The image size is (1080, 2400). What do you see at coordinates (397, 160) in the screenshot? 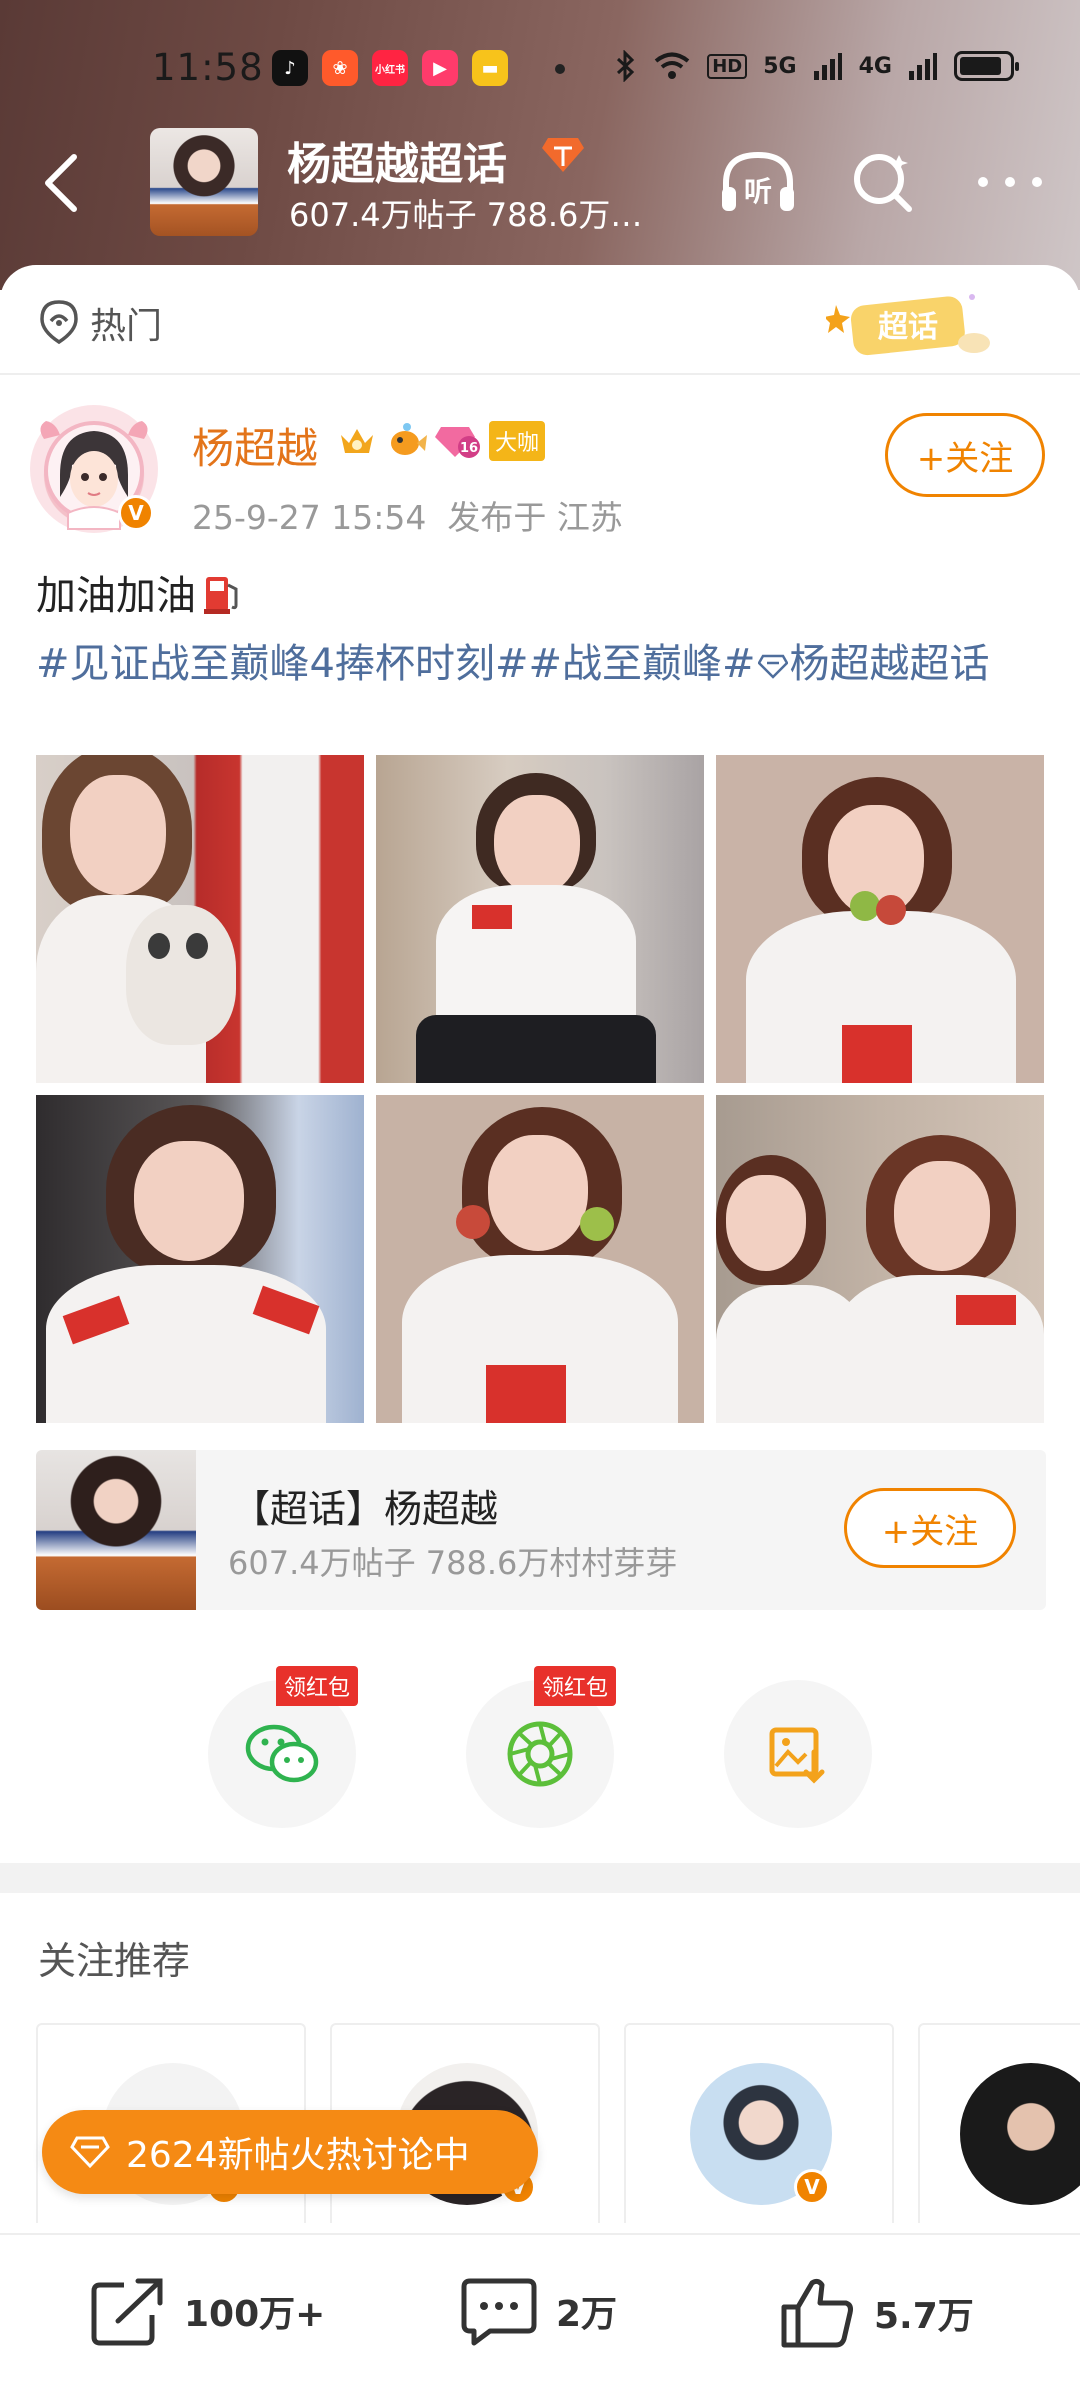
I see `topic-title: 杨超越超话` at bounding box center [397, 160].